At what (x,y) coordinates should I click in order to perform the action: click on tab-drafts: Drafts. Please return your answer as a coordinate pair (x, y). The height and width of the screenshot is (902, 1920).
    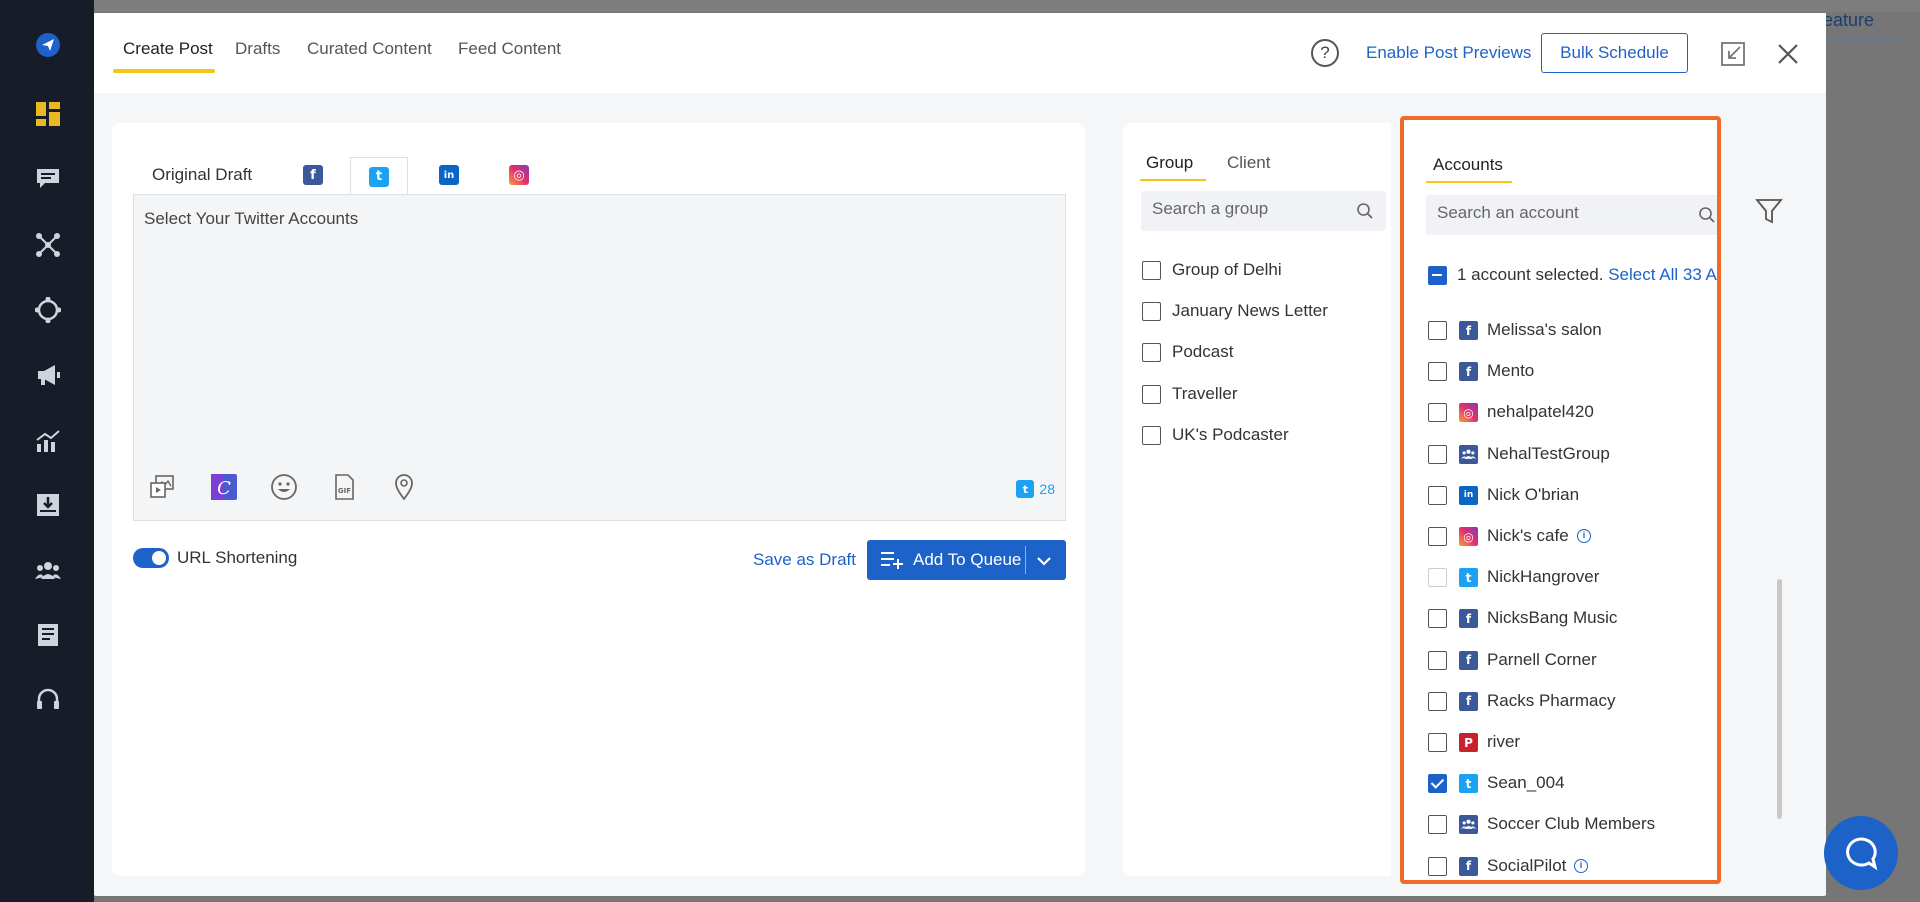
    Looking at the image, I should click on (257, 49).